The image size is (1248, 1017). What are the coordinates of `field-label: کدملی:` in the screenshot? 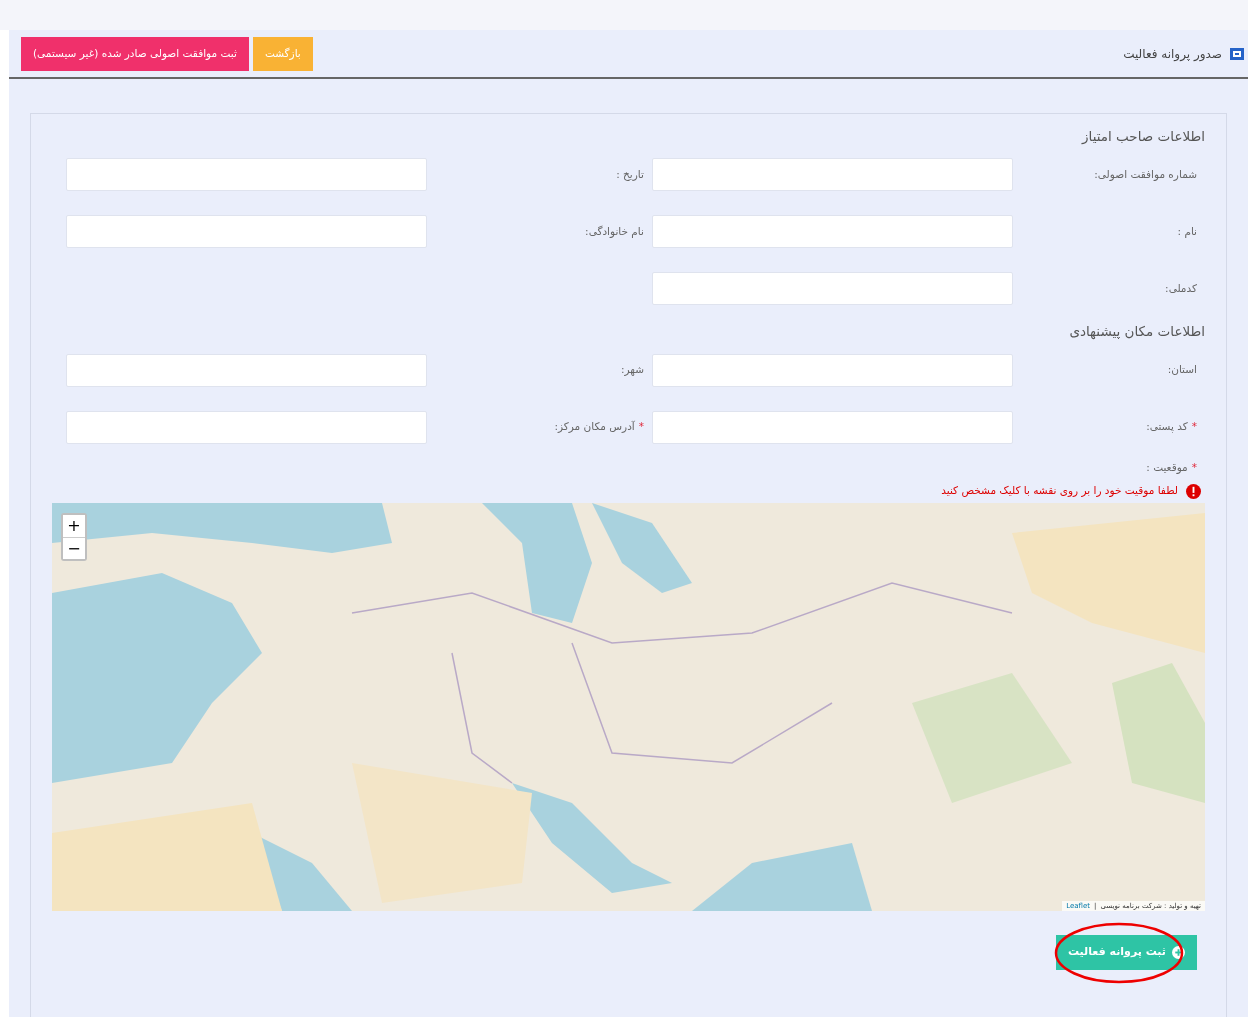 It's located at (1181, 288).